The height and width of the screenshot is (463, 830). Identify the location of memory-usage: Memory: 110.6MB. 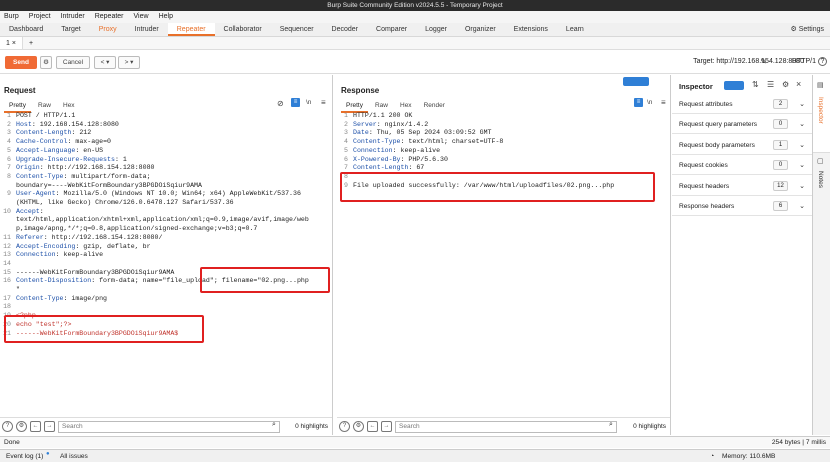
(749, 456).